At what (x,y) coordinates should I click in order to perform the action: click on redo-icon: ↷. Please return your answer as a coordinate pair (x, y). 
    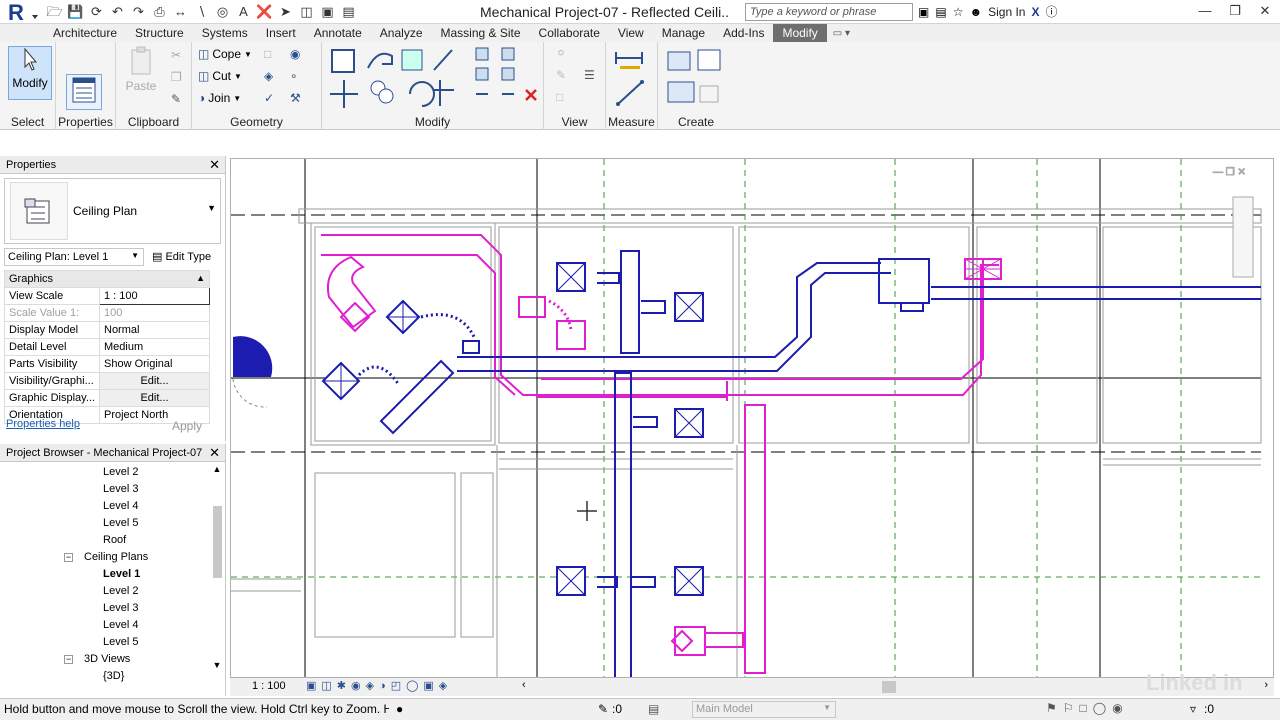
    Looking at the image, I should click on (138, 11).